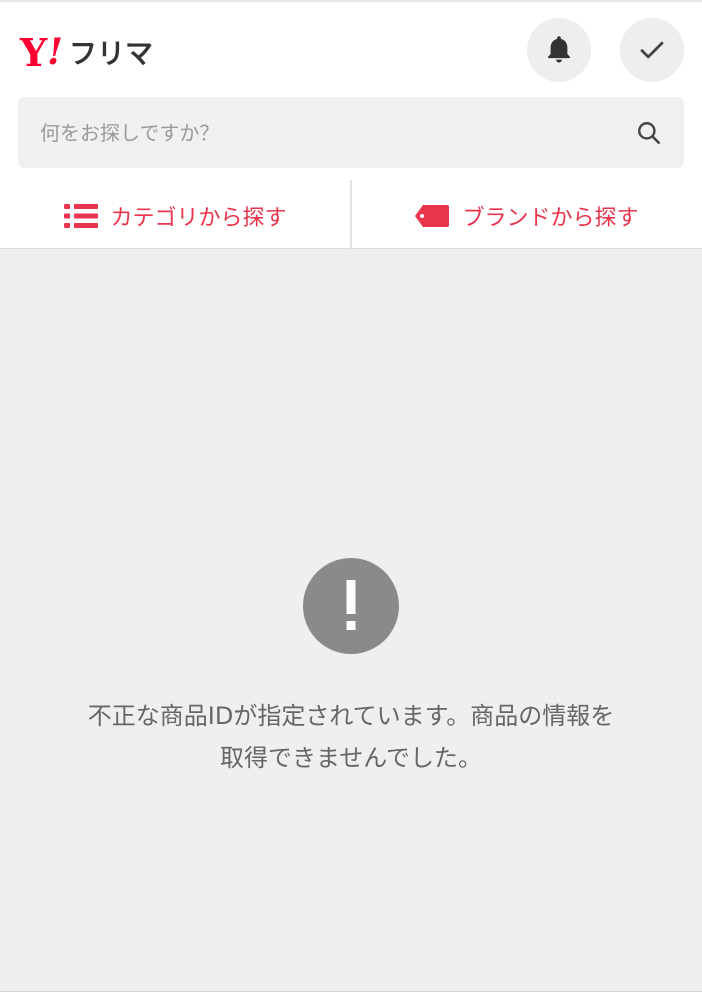 This screenshot has width=702, height=999. I want to click on bell-icon, so click(559, 49).